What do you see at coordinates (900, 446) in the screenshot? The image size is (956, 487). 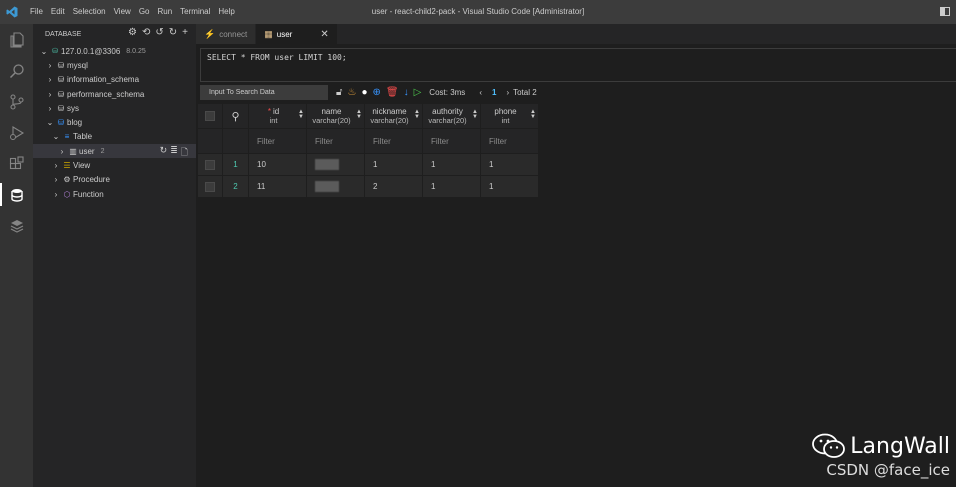 I see `watermark-name: LangWall` at bounding box center [900, 446].